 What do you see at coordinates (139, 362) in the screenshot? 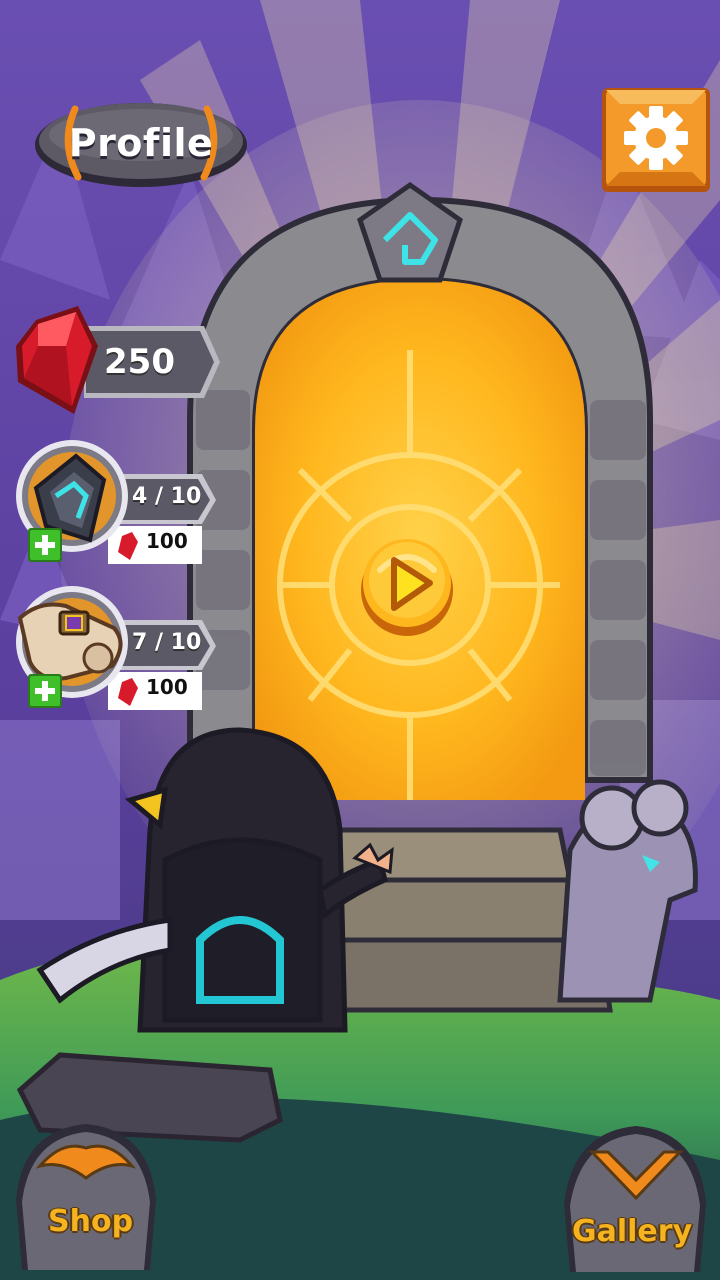
I see `gem-count: 250` at bounding box center [139, 362].